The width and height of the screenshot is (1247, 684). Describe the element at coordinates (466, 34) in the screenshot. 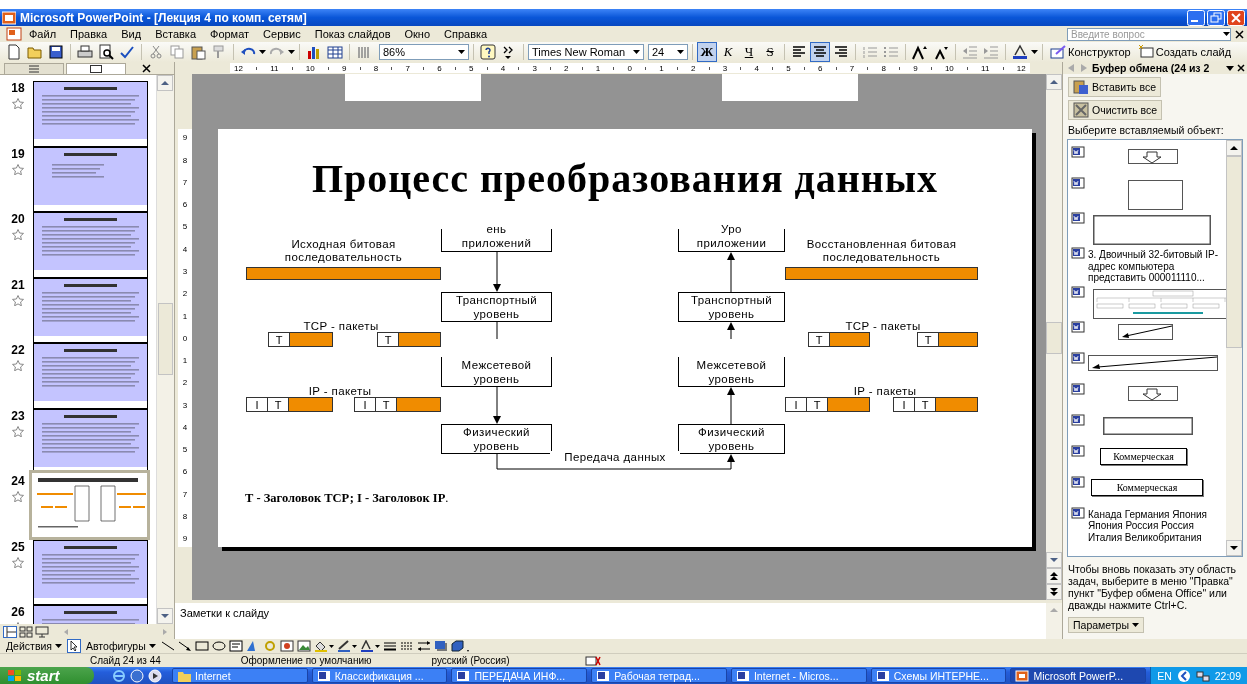

I see `menu-item: Справка` at that location.